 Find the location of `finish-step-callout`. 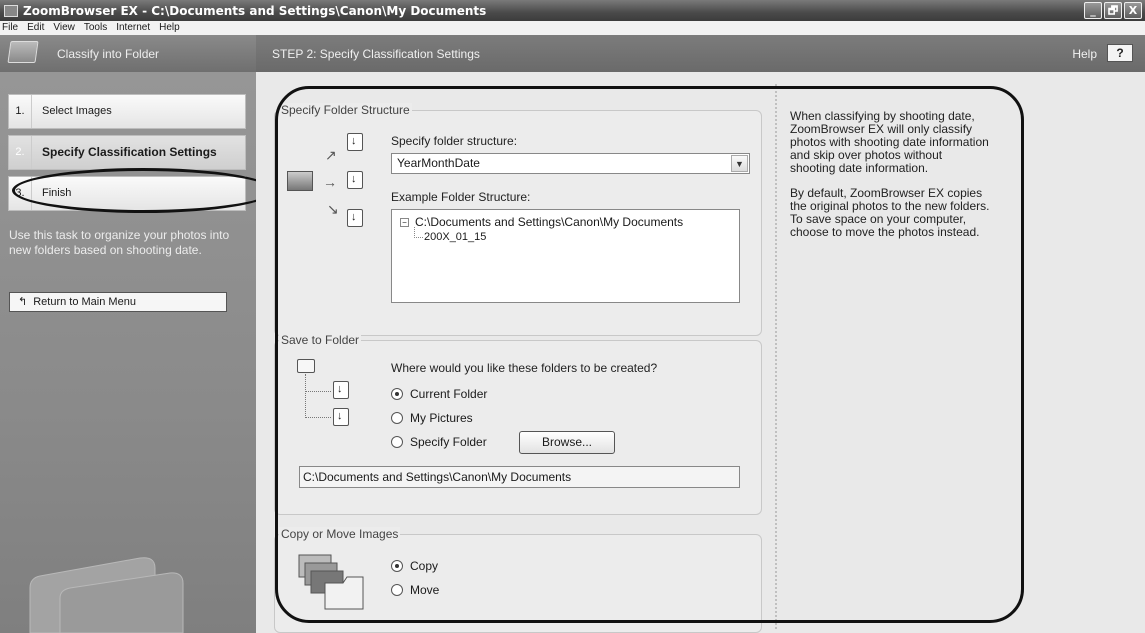

finish-step-callout is located at coordinates (143, 190).